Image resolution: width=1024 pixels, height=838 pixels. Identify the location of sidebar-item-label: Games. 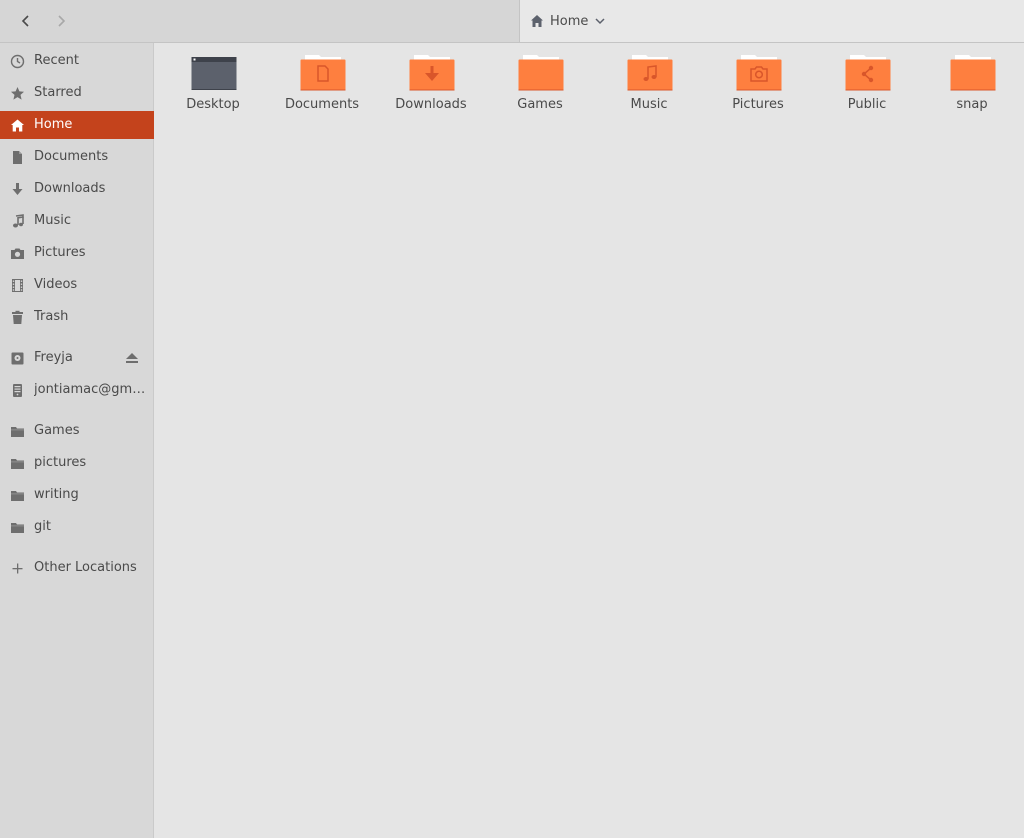
(57, 430).